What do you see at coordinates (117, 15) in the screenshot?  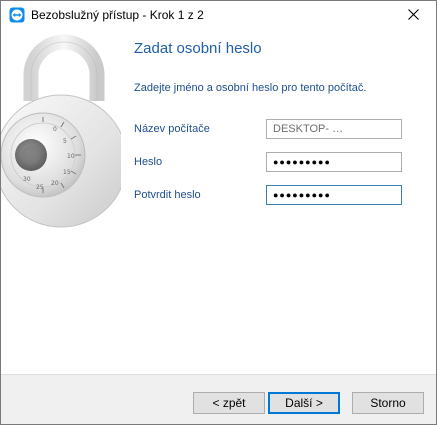 I see `window-title: Bezobslužný přístup - Krok 1 z 2` at bounding box center [117, 15].